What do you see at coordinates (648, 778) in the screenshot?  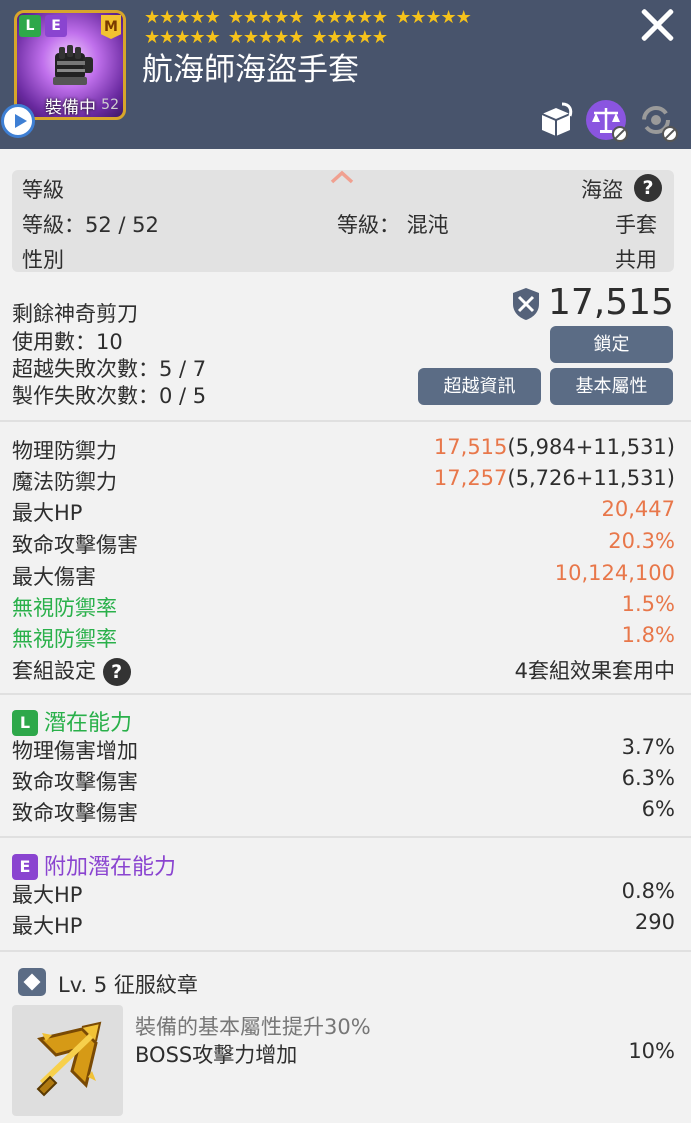 I see `potential-value: 6.3%` at bounding box center [648, 778].